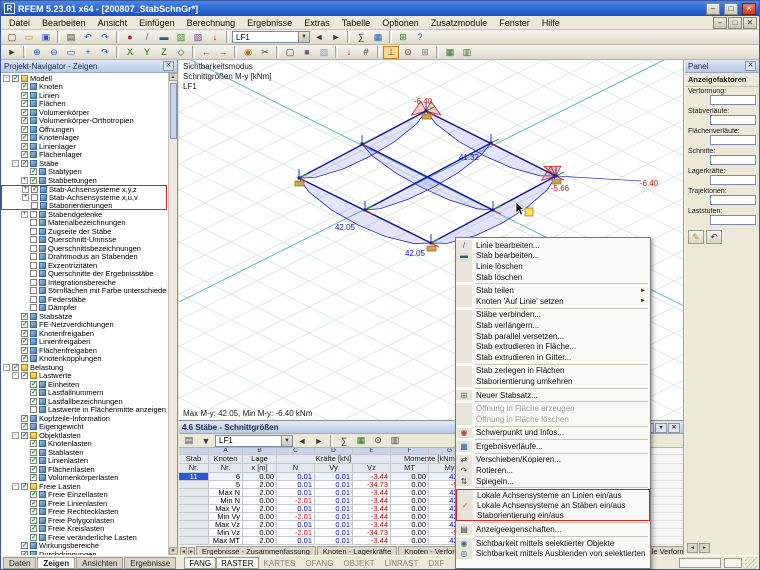 This screenshot has width=760, height=570. I want to click on tree-item-knotenfreigaben: ✓ Knotenfreigaben, so click(84, 333).